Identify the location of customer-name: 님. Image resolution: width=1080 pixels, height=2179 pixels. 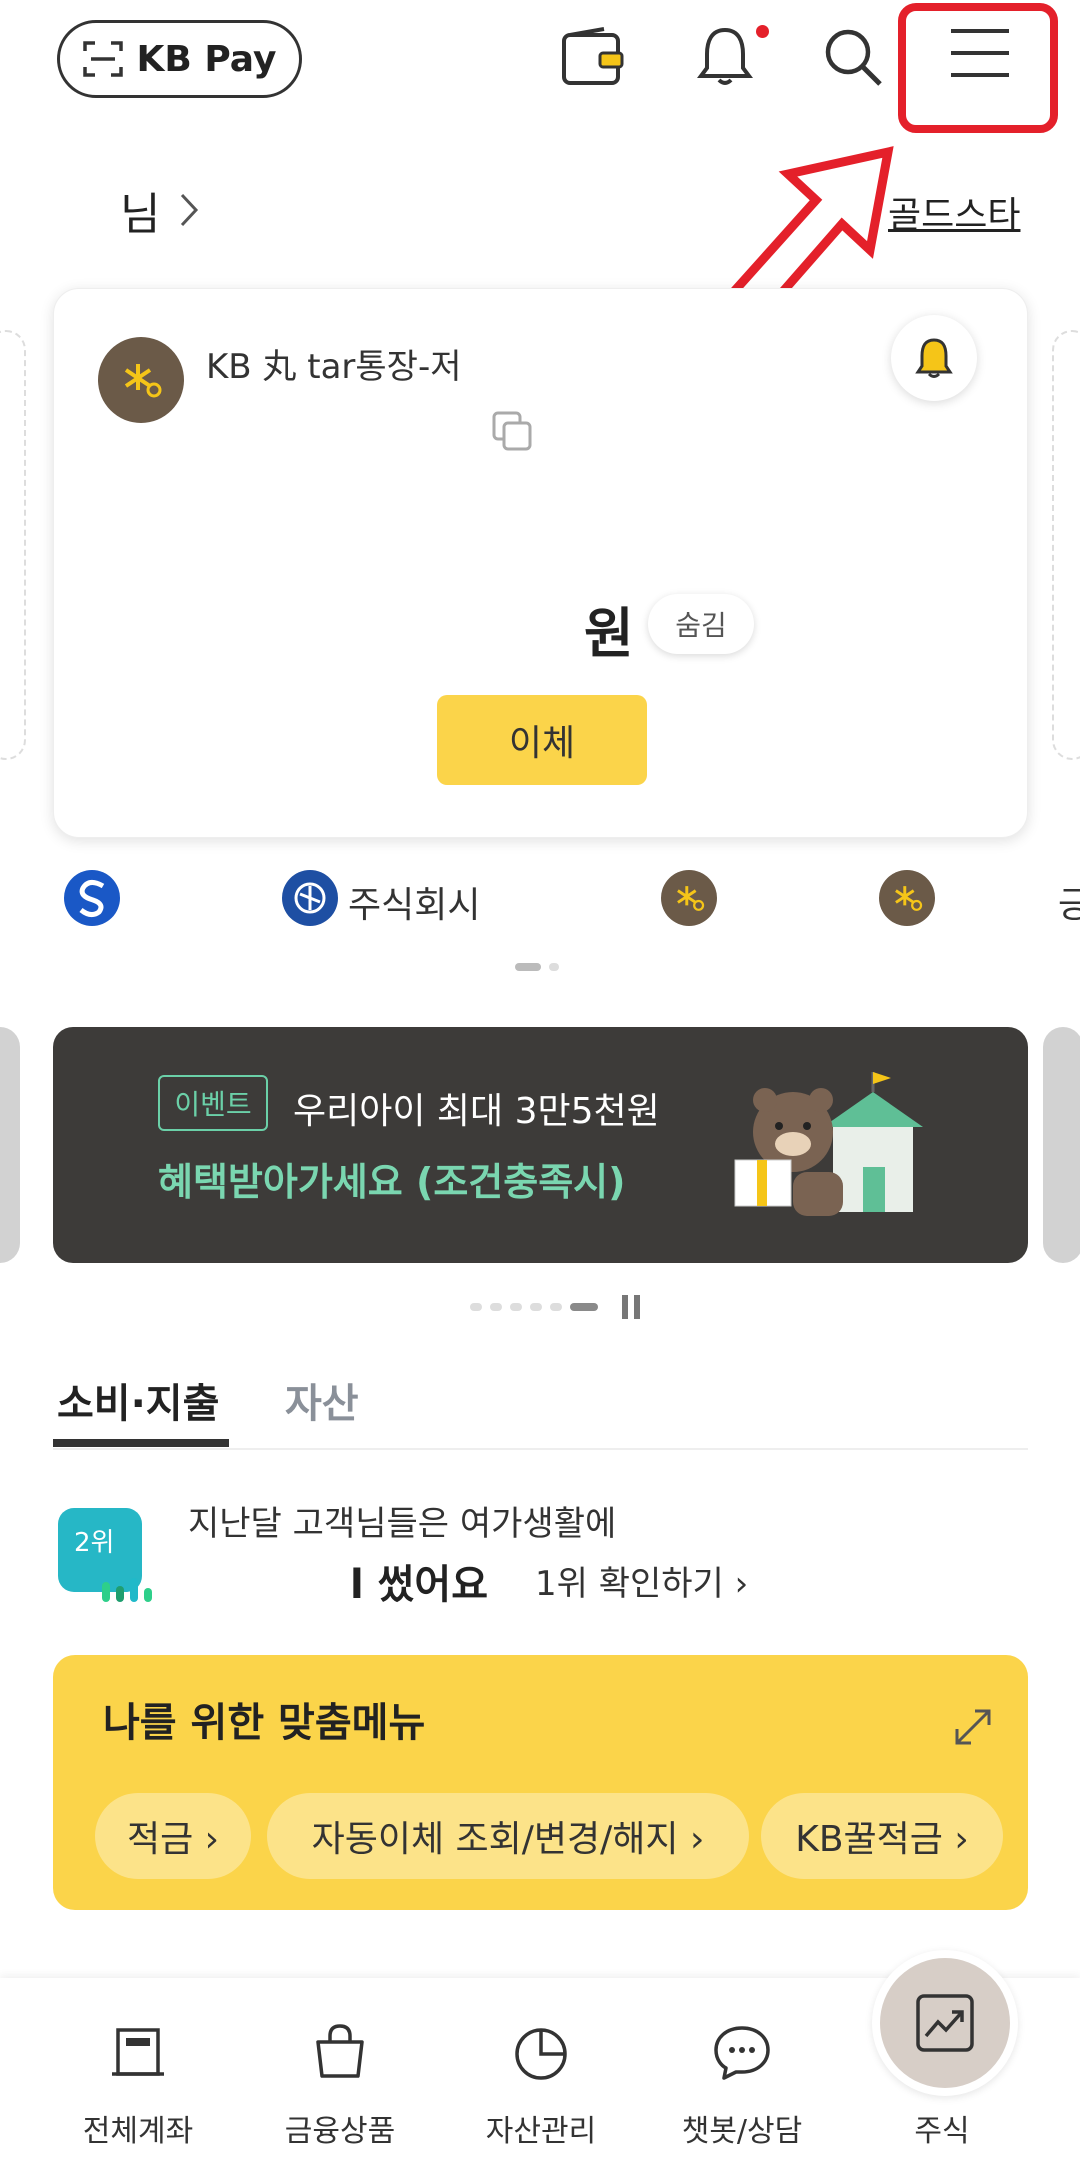
(140, 214).